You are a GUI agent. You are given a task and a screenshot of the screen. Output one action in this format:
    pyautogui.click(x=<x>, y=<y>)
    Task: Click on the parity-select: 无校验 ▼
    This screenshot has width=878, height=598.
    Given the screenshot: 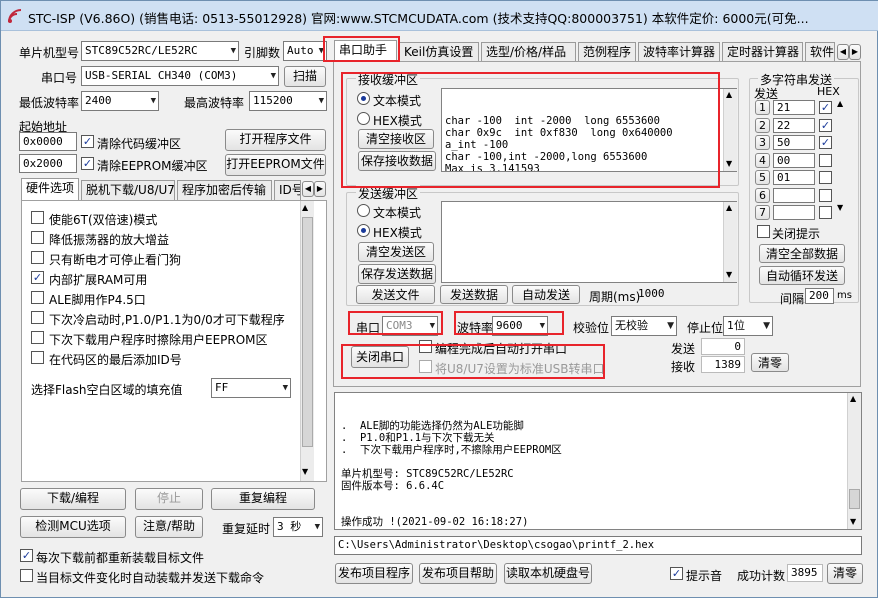 What is the action you would take?
    pyautogui.click(x=644, y=326)
    